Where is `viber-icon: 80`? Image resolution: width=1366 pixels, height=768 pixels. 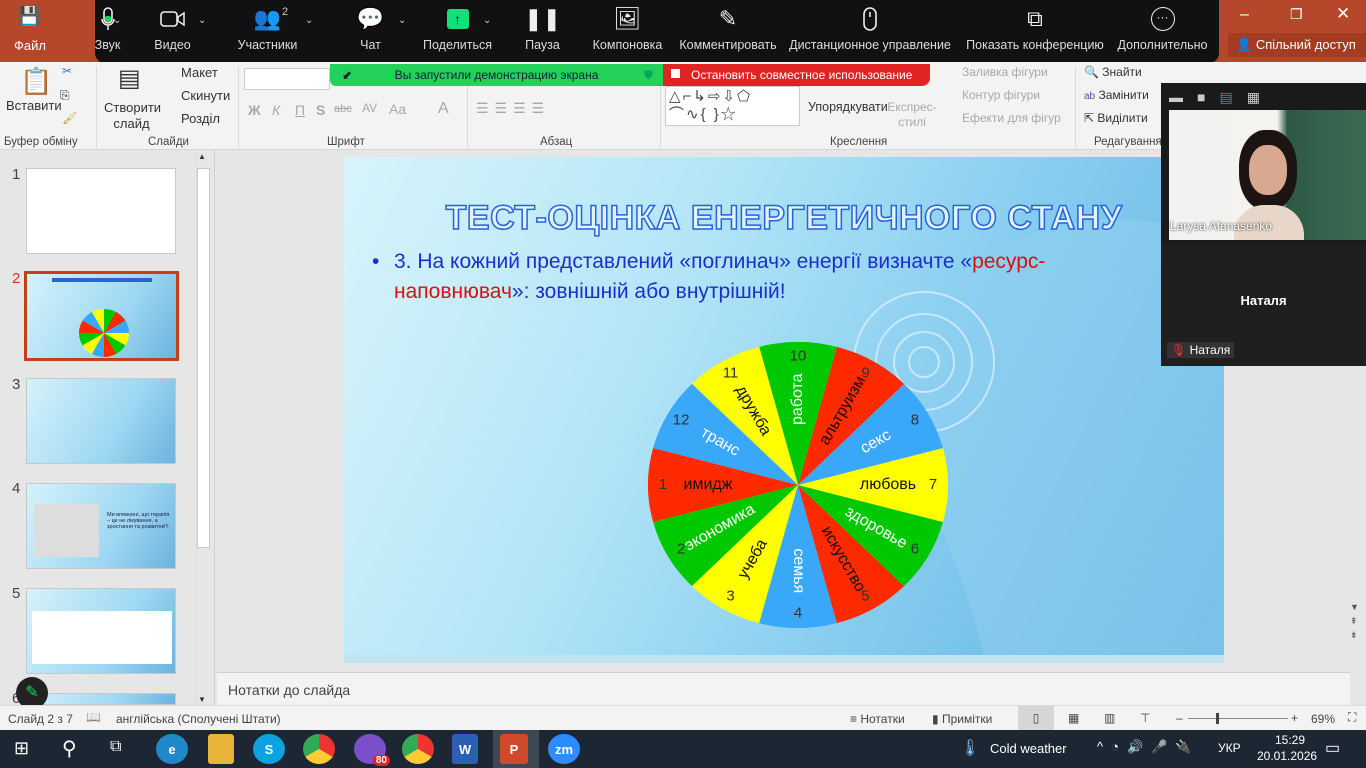 viber-icon: 80 is located at coordinates (372, 750).